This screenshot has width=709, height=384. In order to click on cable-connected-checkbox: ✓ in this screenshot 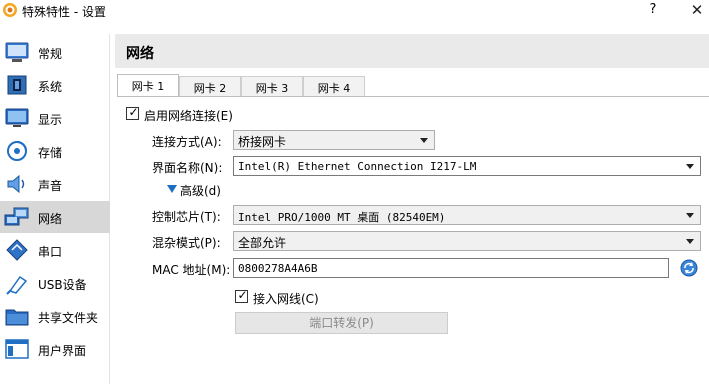, I will do `click(241, 295)`.